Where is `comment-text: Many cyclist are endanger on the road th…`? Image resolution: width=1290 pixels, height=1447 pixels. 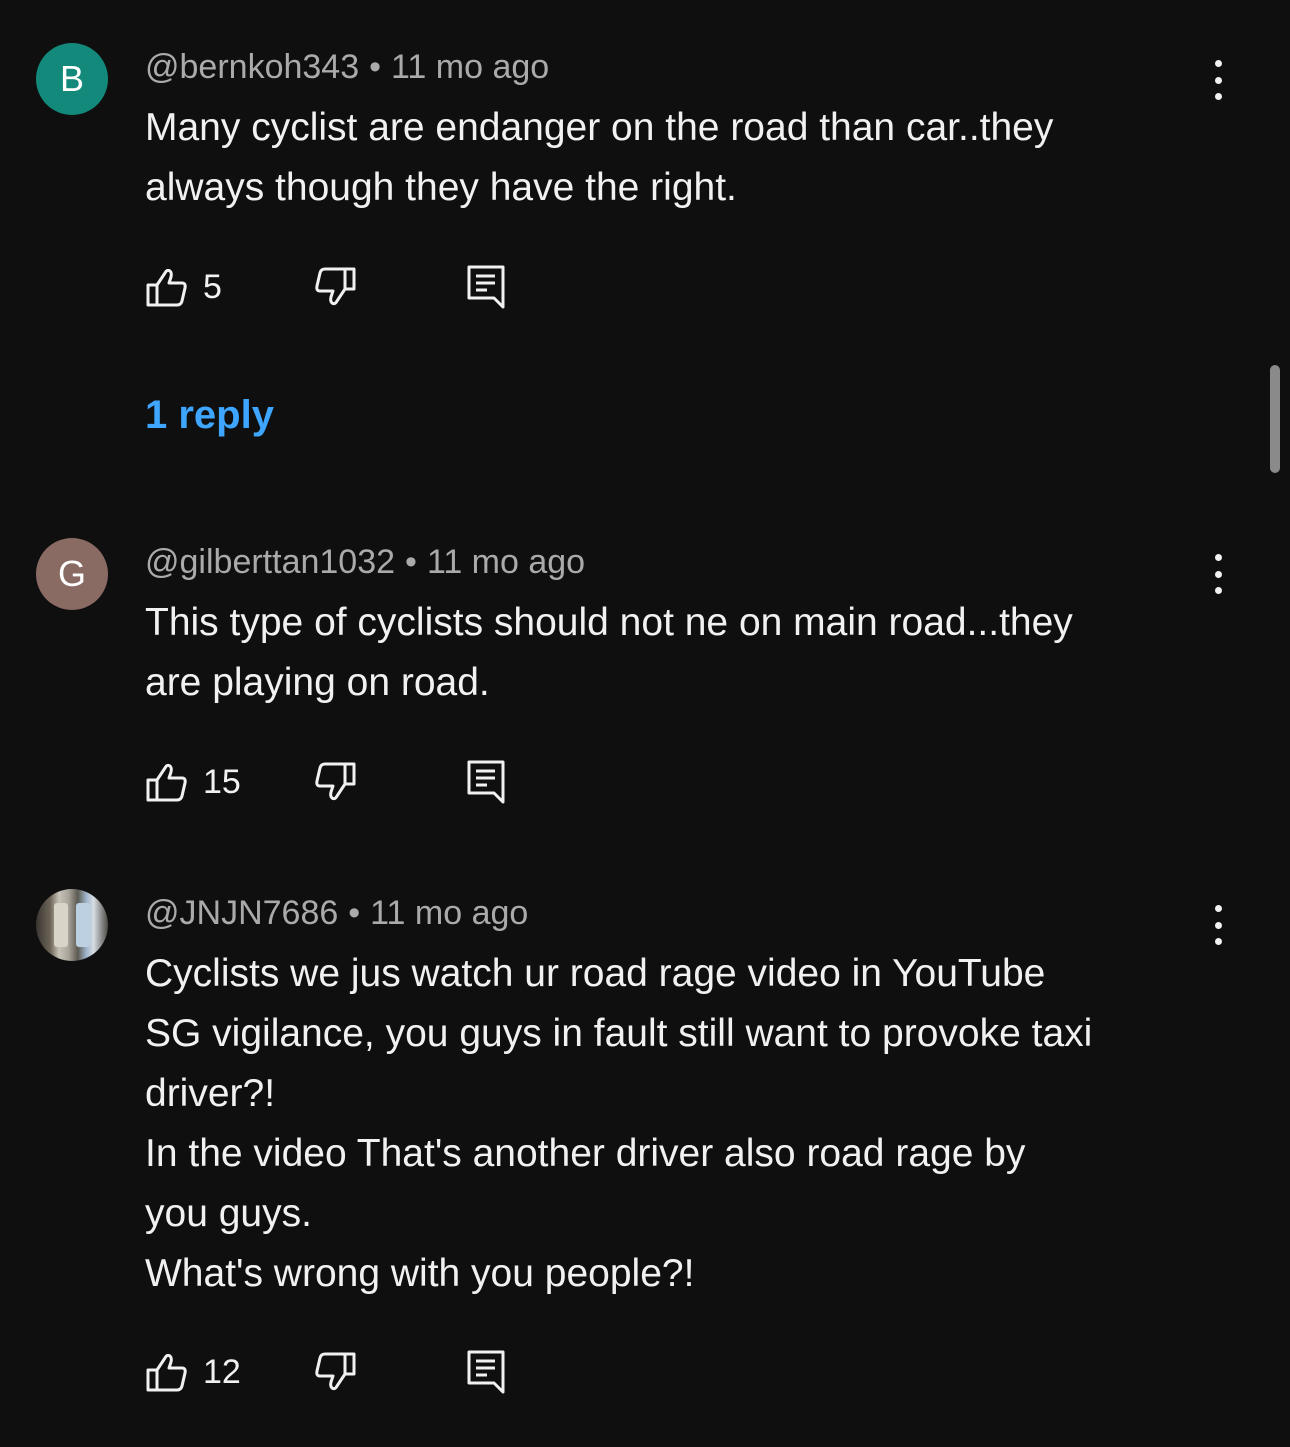
comment-text: Many cyclist are endanger on the road th… is located at coordinates (599, 157).